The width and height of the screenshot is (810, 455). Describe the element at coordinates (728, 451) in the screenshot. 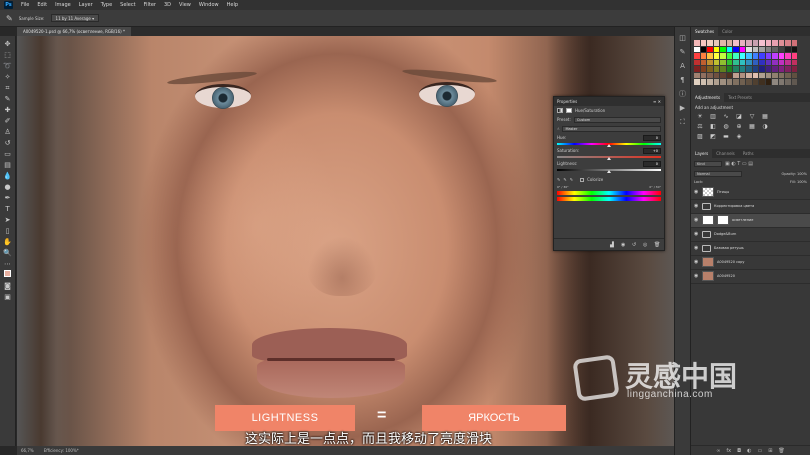

I see `layer-style-icon: fx` at that location.